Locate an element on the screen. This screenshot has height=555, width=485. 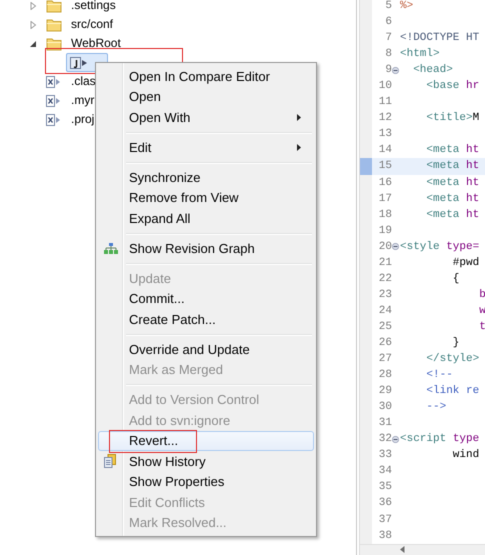
line-number: 25 is located at coordinates (385, 326).